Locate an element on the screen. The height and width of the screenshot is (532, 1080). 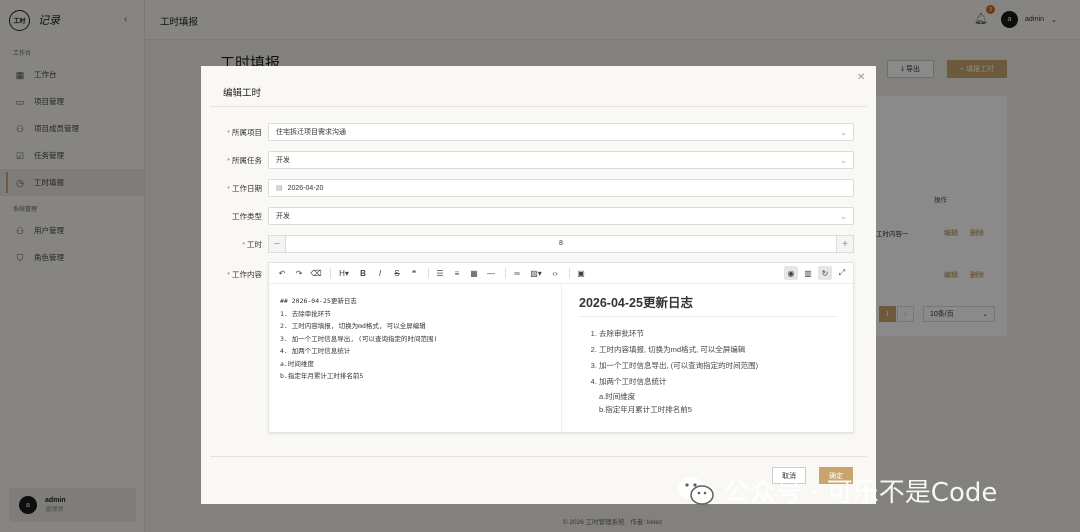
dialog-title: 编辑工时 is located at coordinates (242, 93).